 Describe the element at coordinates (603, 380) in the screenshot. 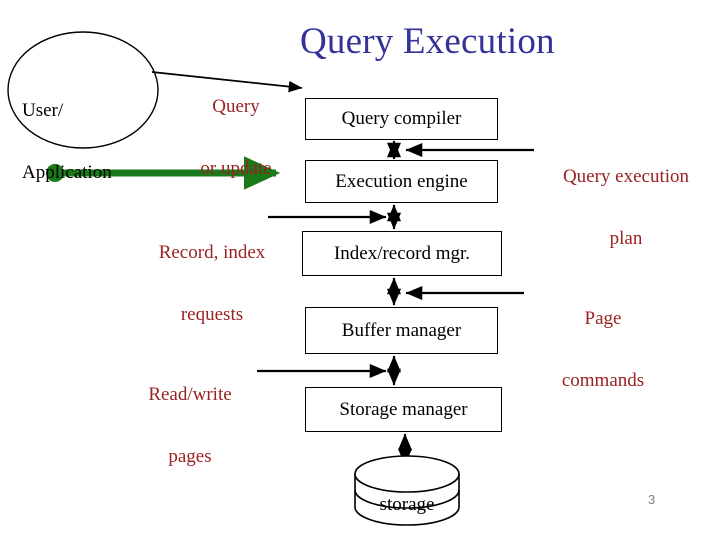

I see `label-page-commands-line2: commands` at that location.